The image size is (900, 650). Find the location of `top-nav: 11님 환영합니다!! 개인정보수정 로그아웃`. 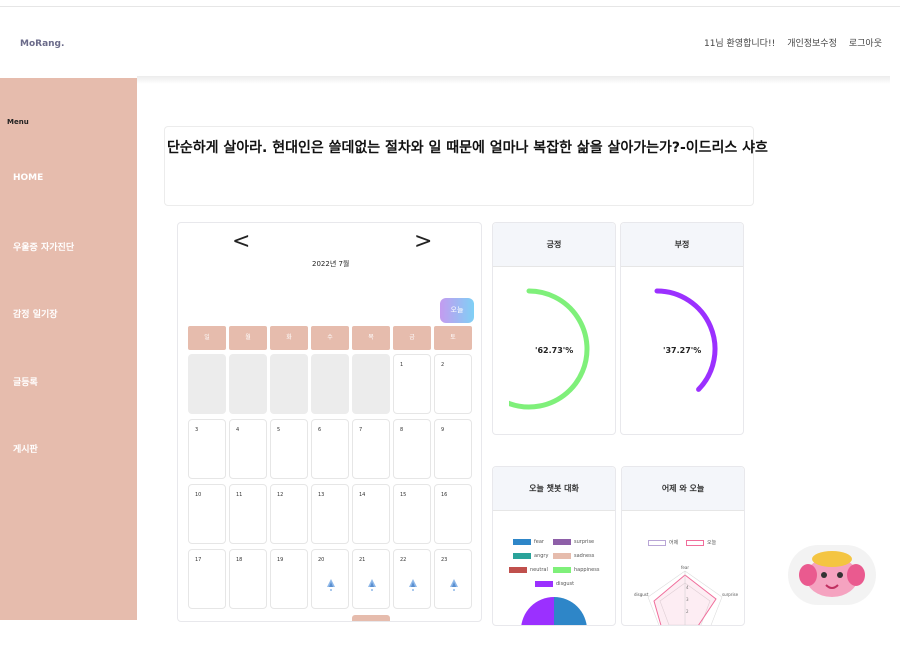

top-nav: 11님 환영합니다!! 개인정보수정 로그아웃 is located at coordinates (793, 42).